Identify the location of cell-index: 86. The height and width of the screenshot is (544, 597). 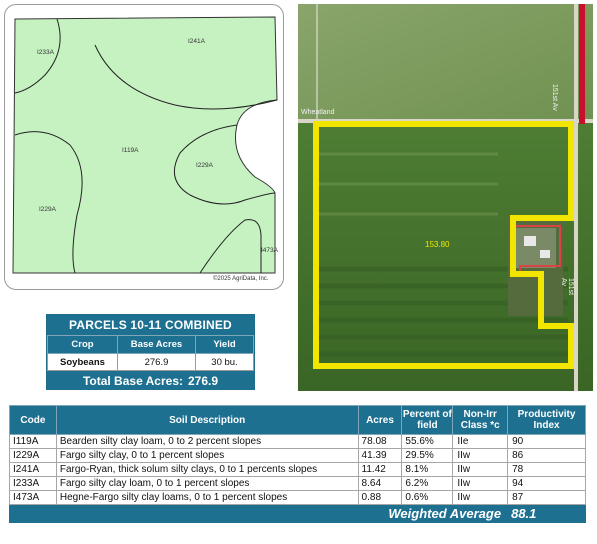
(546, 455).